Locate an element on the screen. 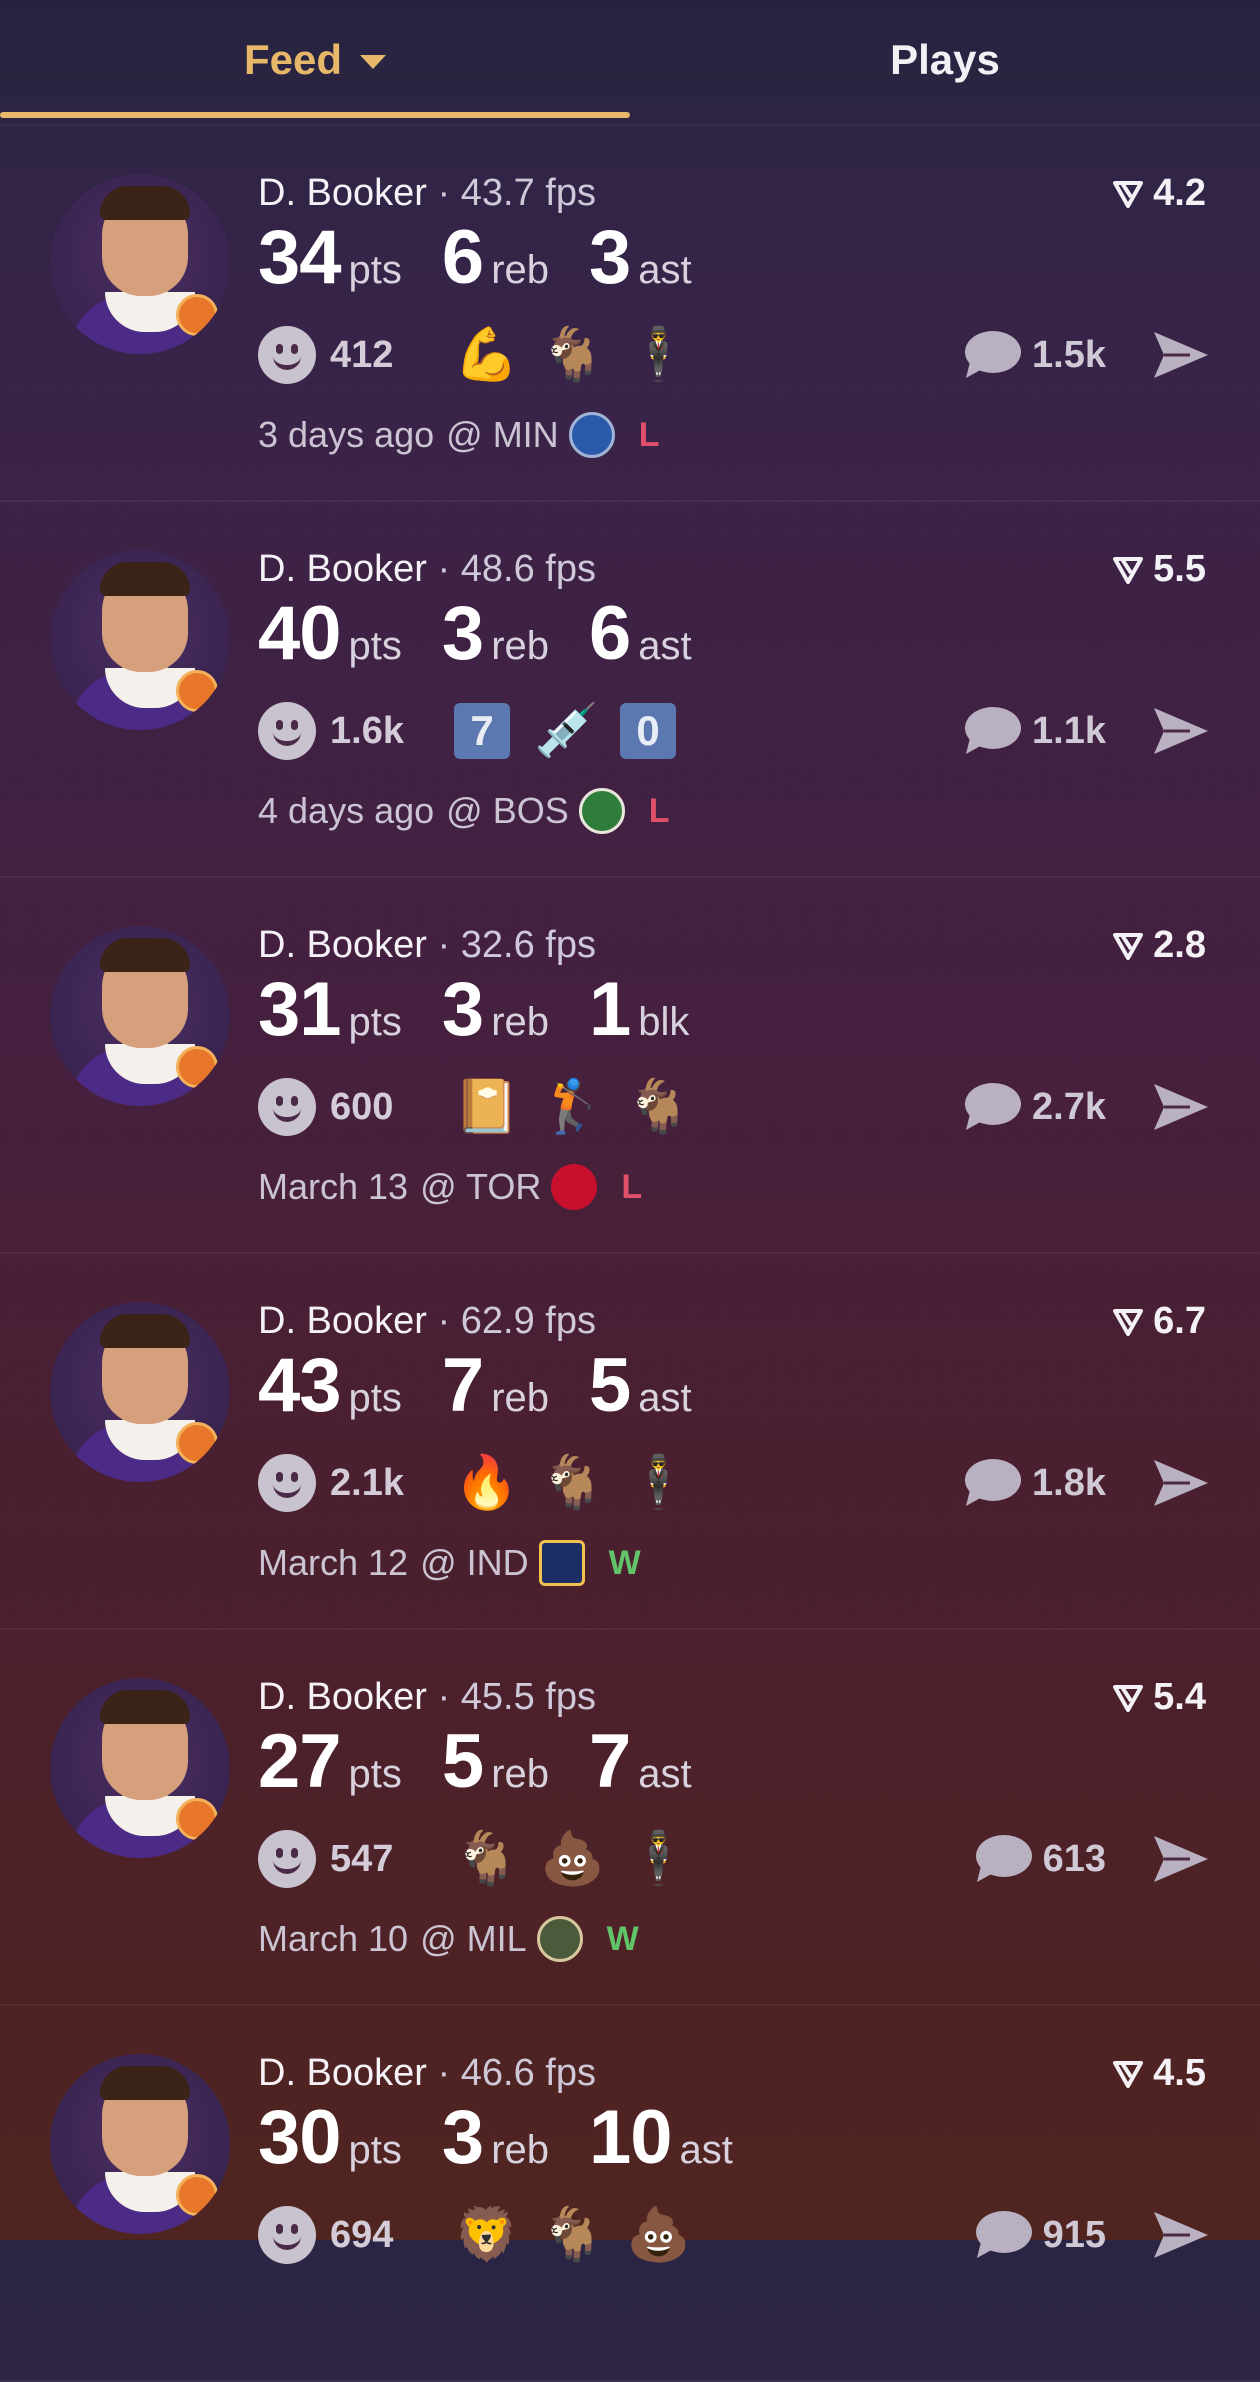 The height and width of the screenshot is (2382, 1260). rating-score: 4.2 is located at coordinates (1159, 193).